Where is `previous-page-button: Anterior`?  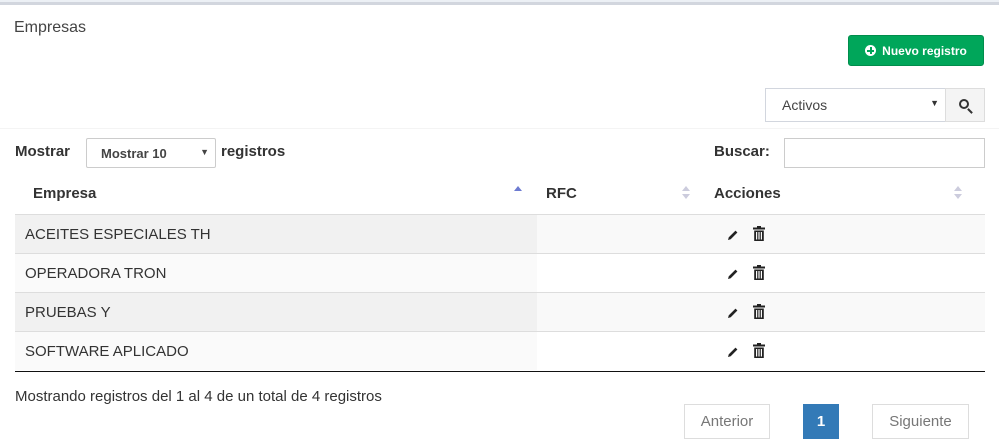
previous-page-button: Anterior is located at coordinates (727, 421).